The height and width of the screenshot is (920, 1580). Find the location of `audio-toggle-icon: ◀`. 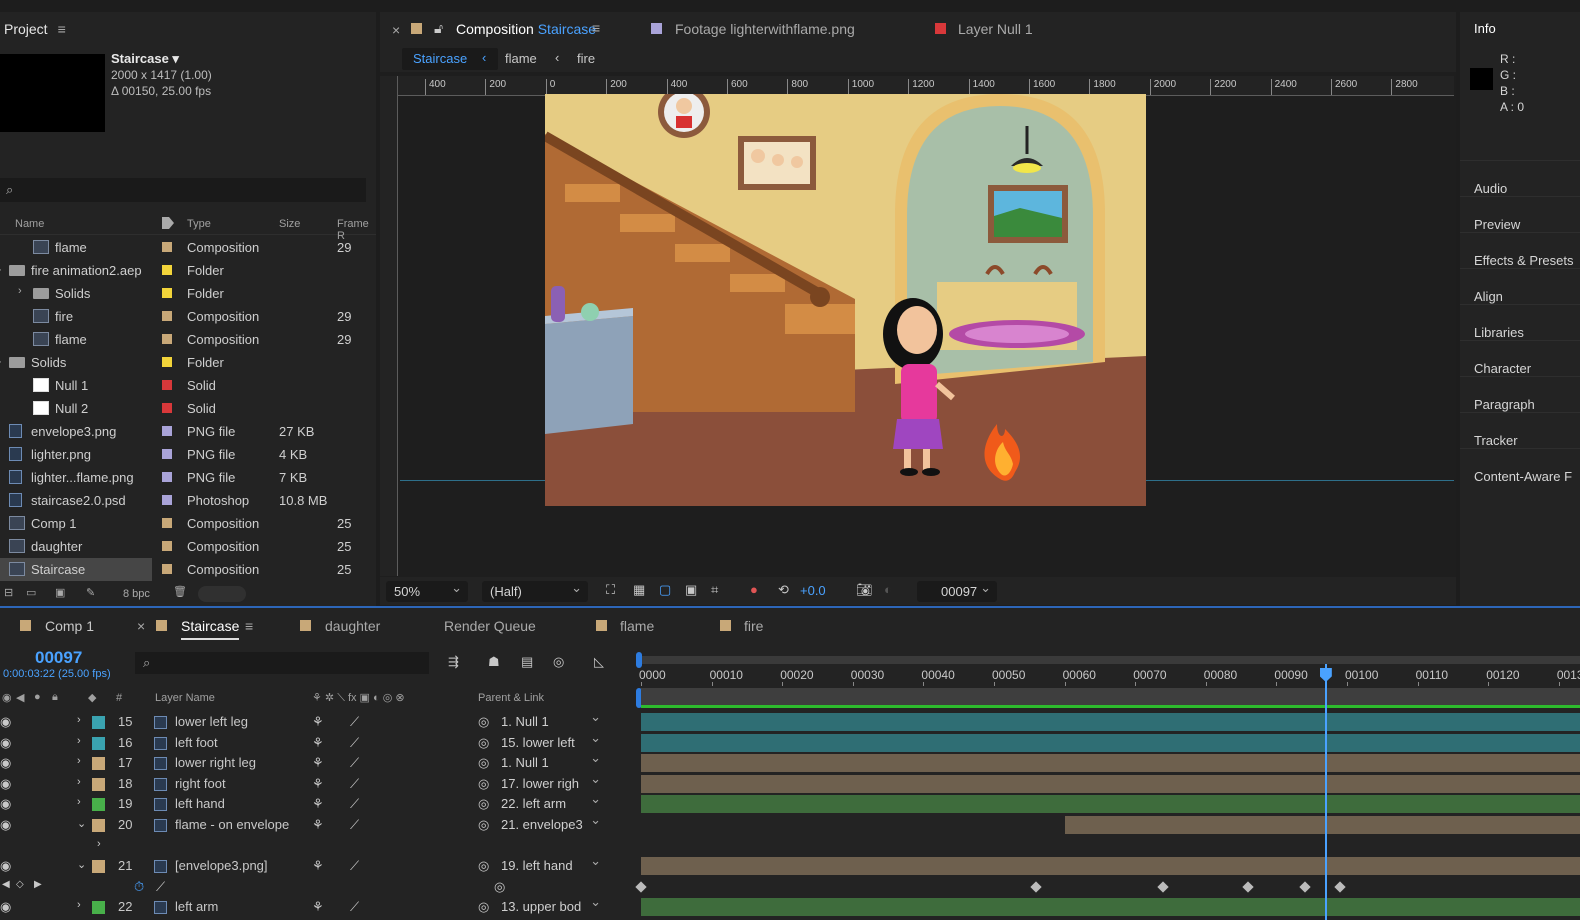

audio-toggle-icon: ◀ is located at coordinates (20, 697).